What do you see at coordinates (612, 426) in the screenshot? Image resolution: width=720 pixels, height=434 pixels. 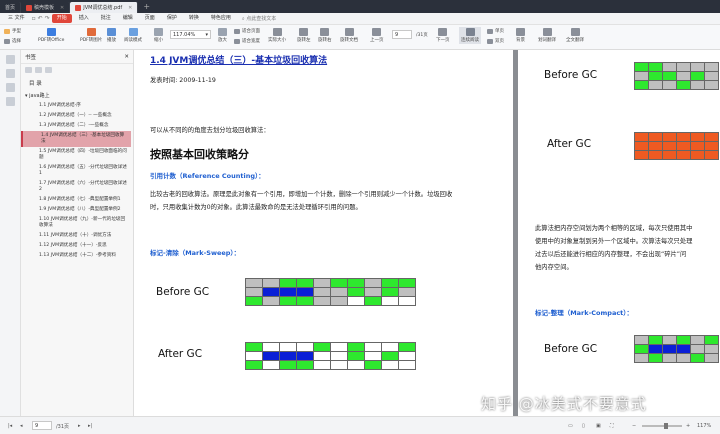 I see `fullscreen-icon: ⛶` at bounding box center [612, 426].